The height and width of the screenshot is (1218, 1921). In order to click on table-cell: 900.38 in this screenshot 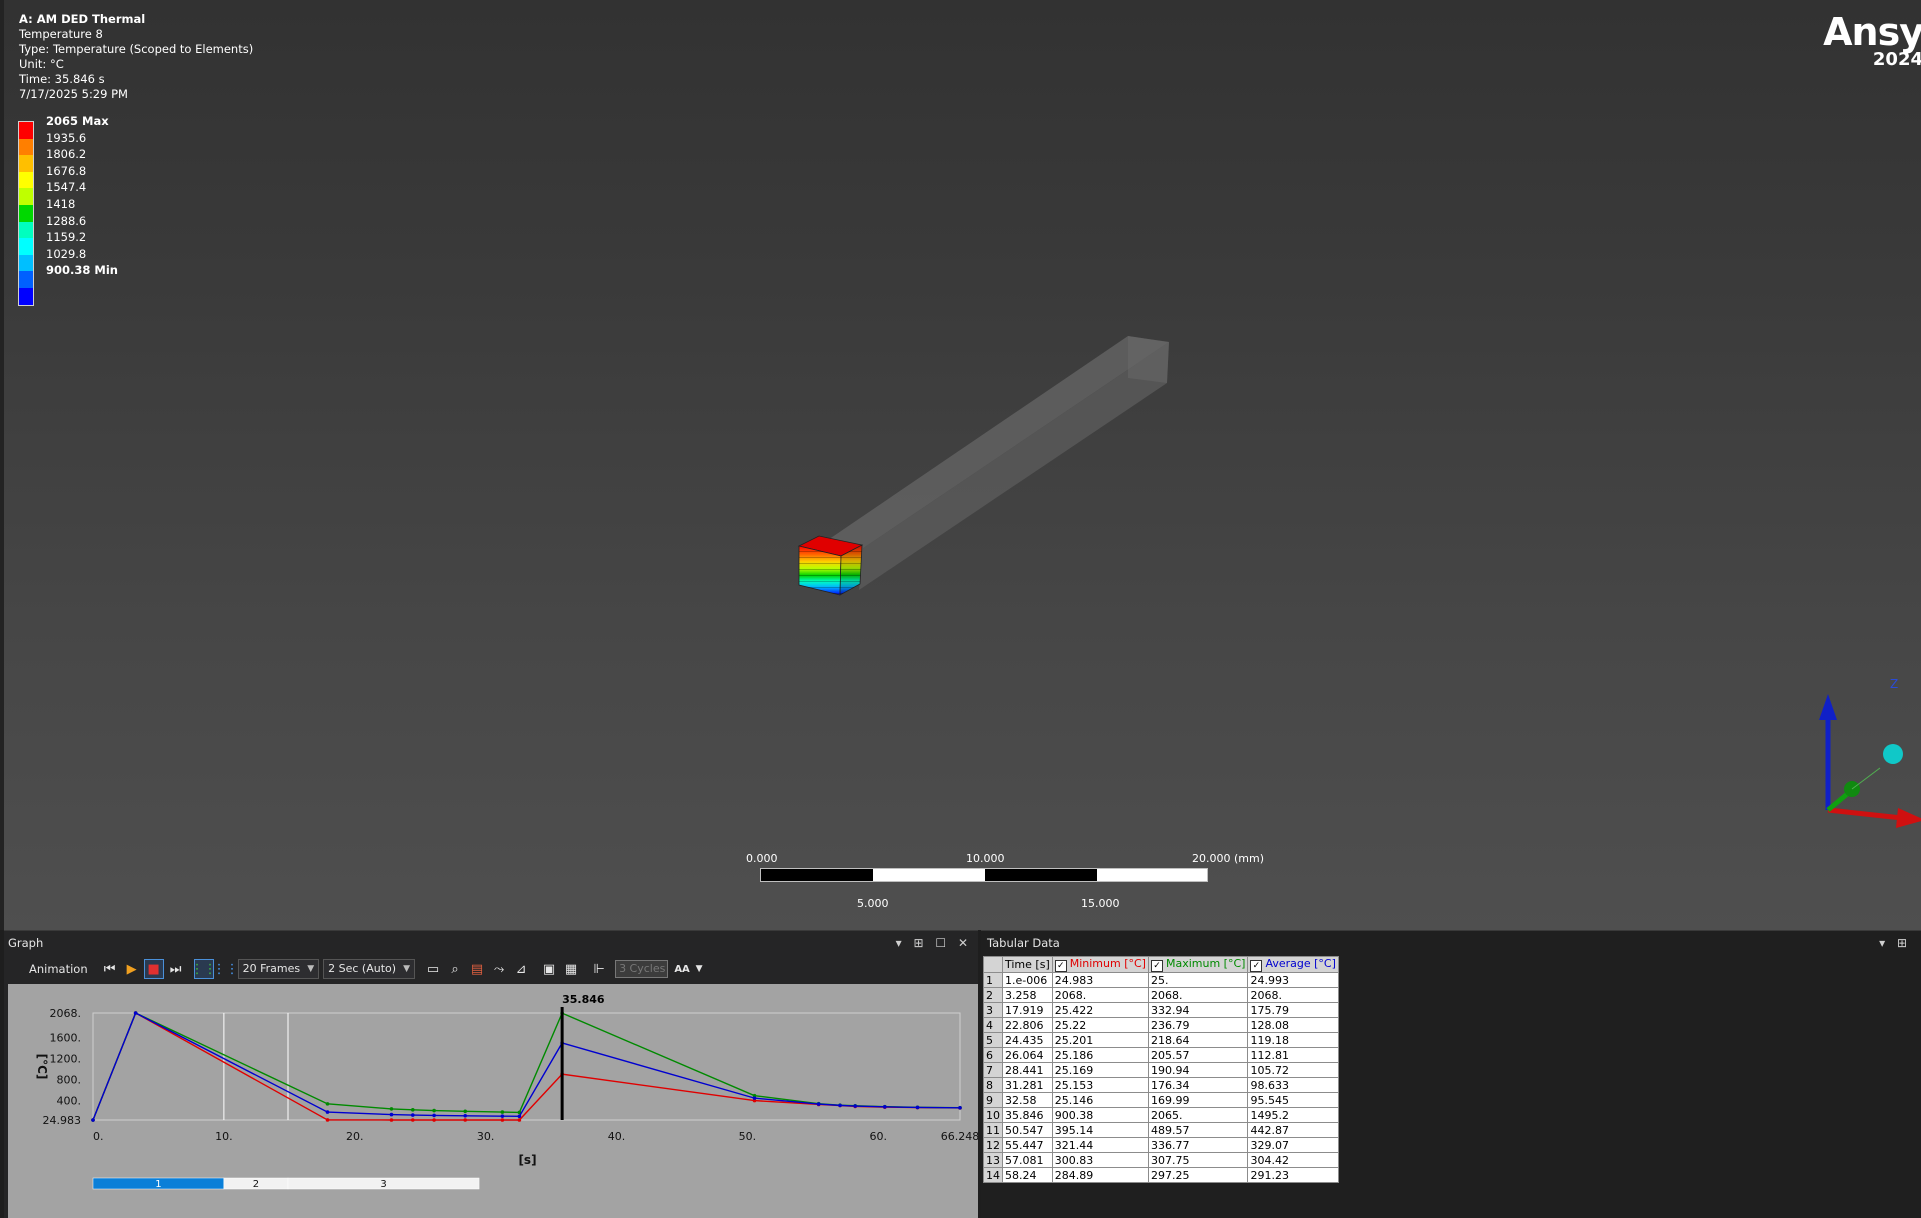, I will do `click(1100, 1115)`.